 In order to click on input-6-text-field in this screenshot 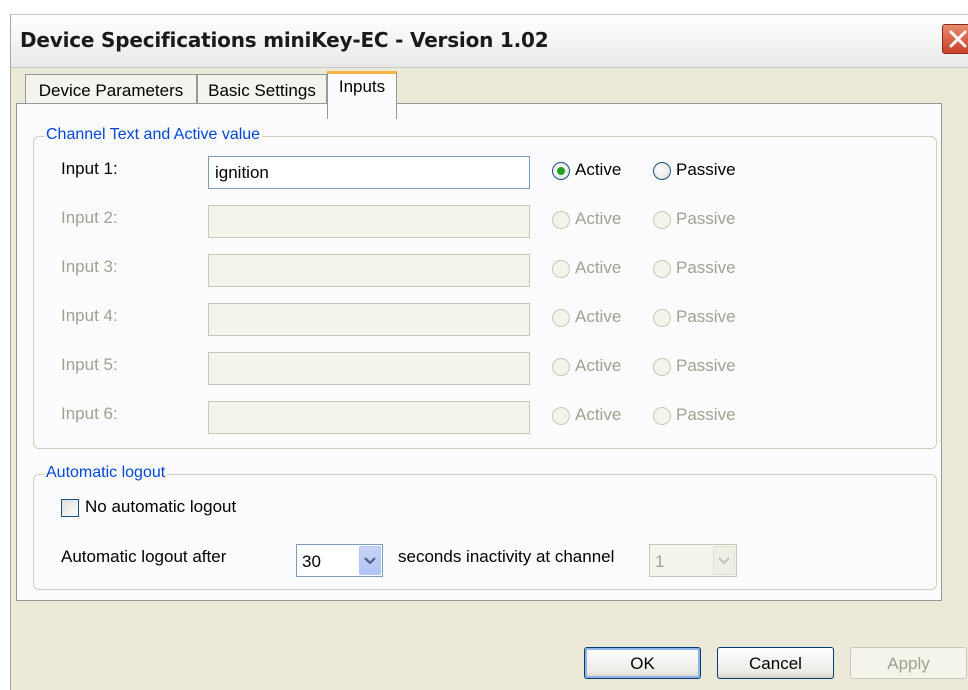, I will do `click(369, 417)`.